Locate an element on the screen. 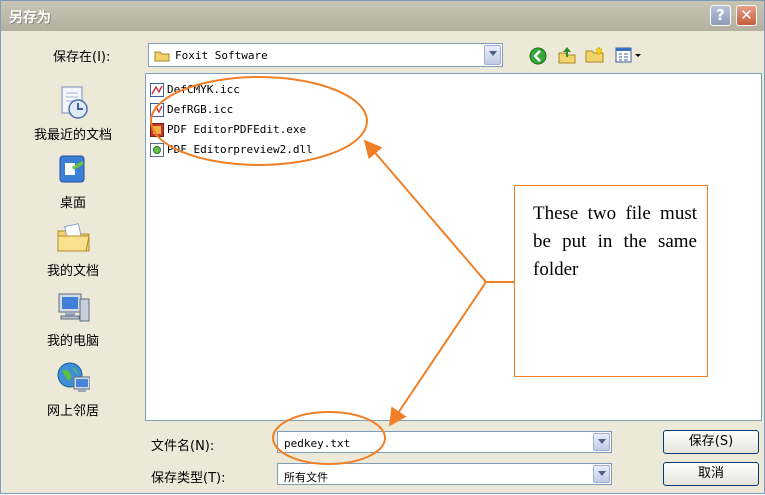  filename-dropdown-button is located at coordinates (601, 442).